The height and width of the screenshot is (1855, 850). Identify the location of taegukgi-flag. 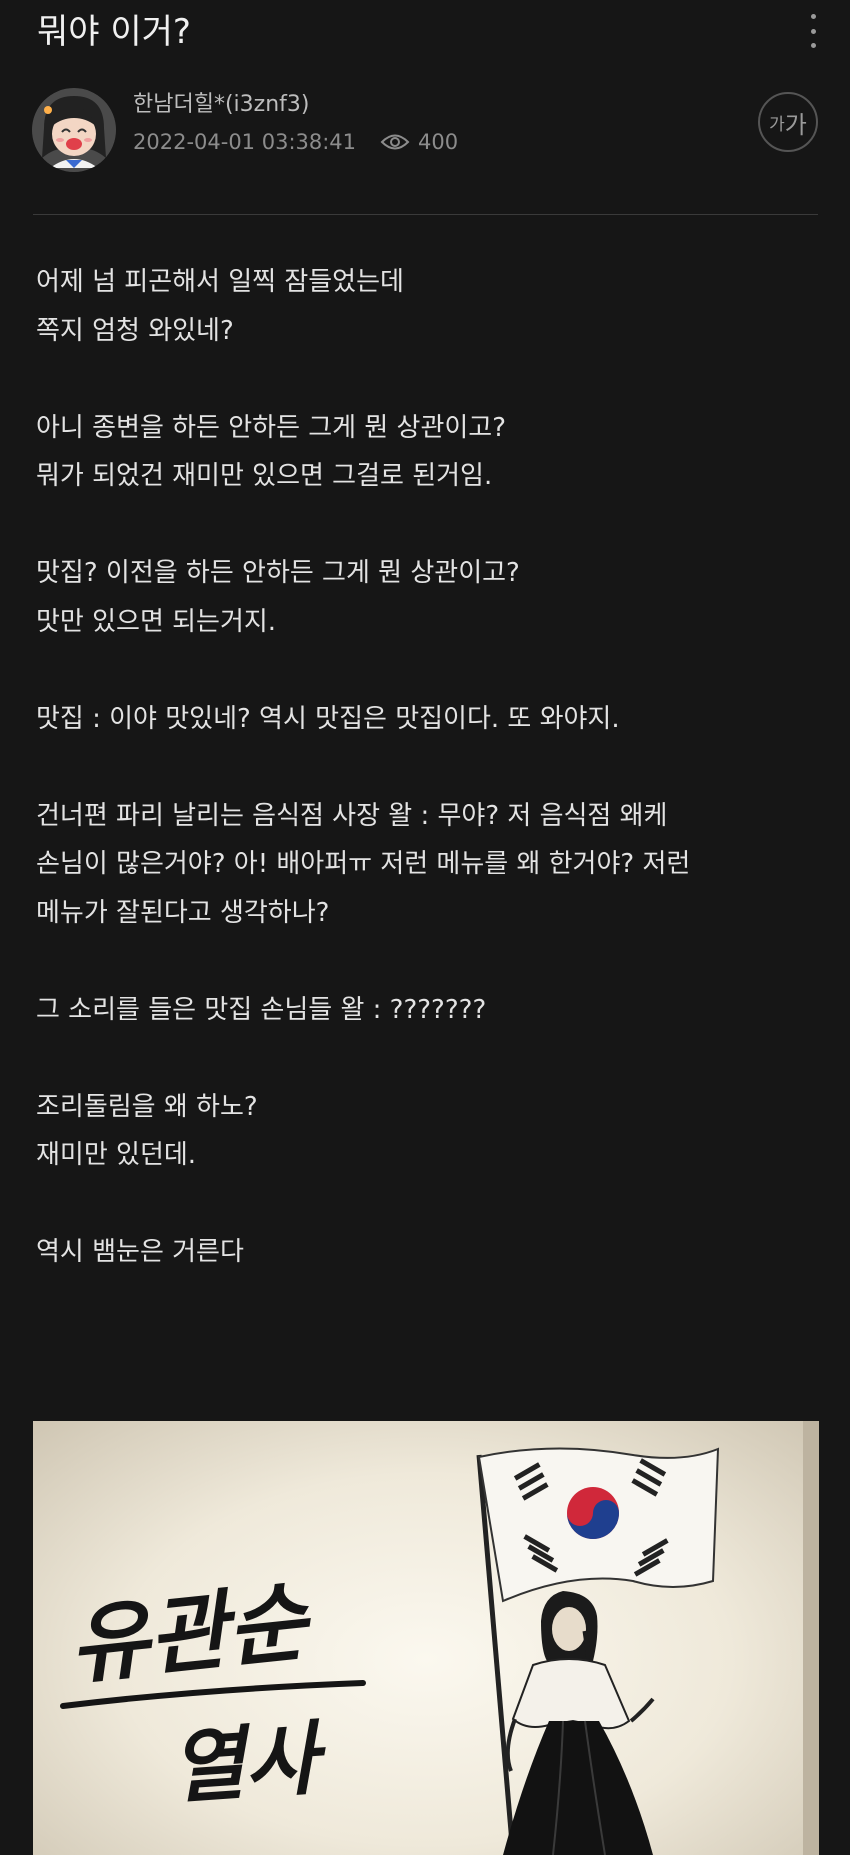
(598, 1525).